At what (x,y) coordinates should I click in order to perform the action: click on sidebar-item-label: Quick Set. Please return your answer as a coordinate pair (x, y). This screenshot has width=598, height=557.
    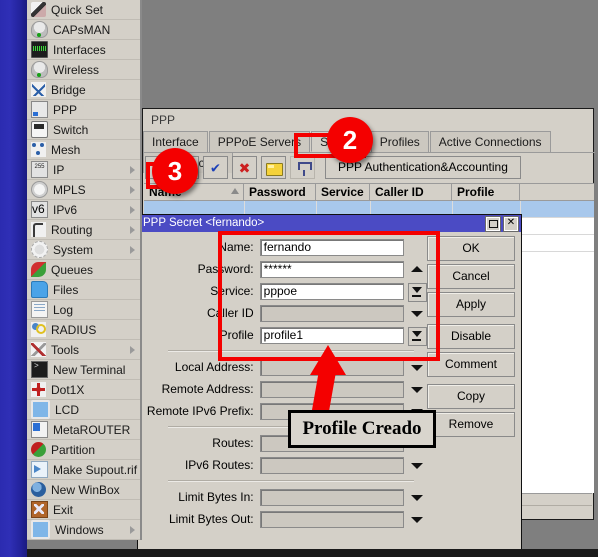
    Looking at the image, I should click on (77, 9).